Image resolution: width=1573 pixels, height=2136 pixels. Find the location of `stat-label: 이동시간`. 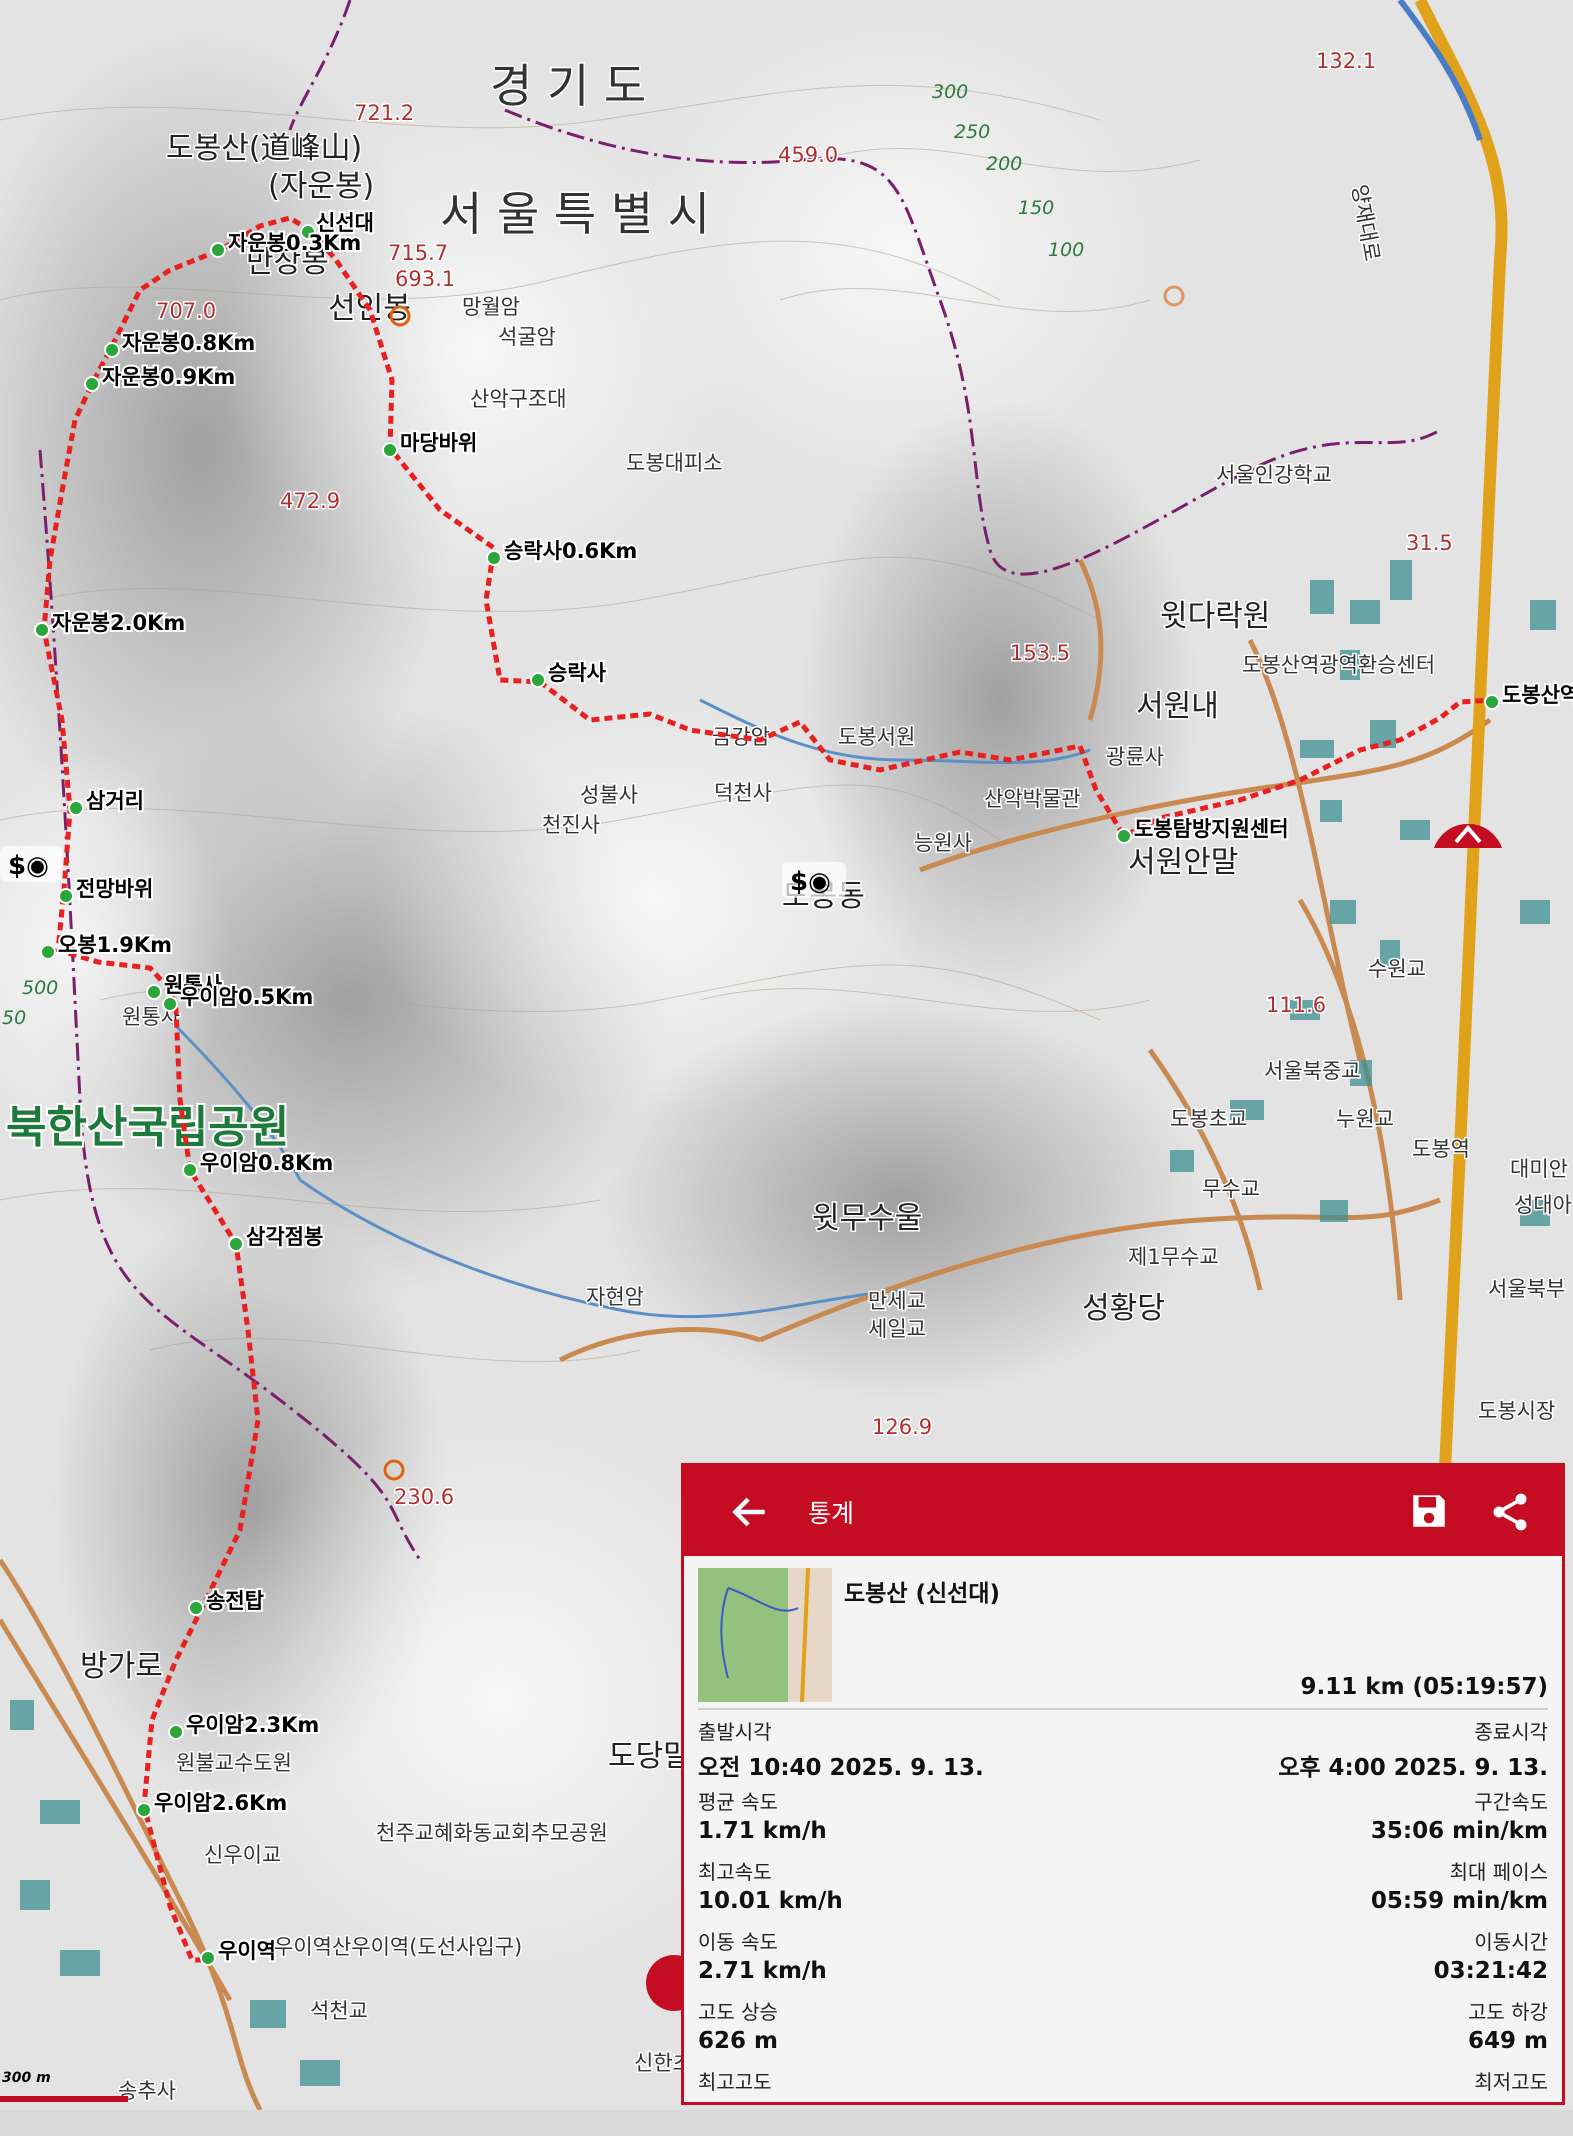

stat-label: 이동시간 is located at coordinates (1511, 1942).